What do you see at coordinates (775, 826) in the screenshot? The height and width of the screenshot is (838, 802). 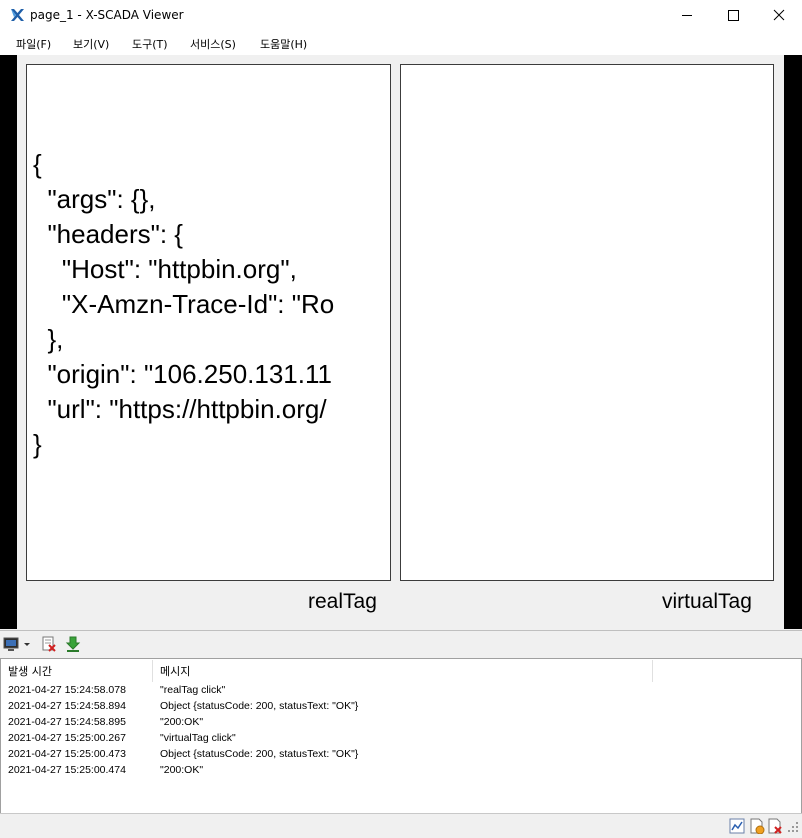 I see `document-stop-icon` at bounding box center [775, 826].